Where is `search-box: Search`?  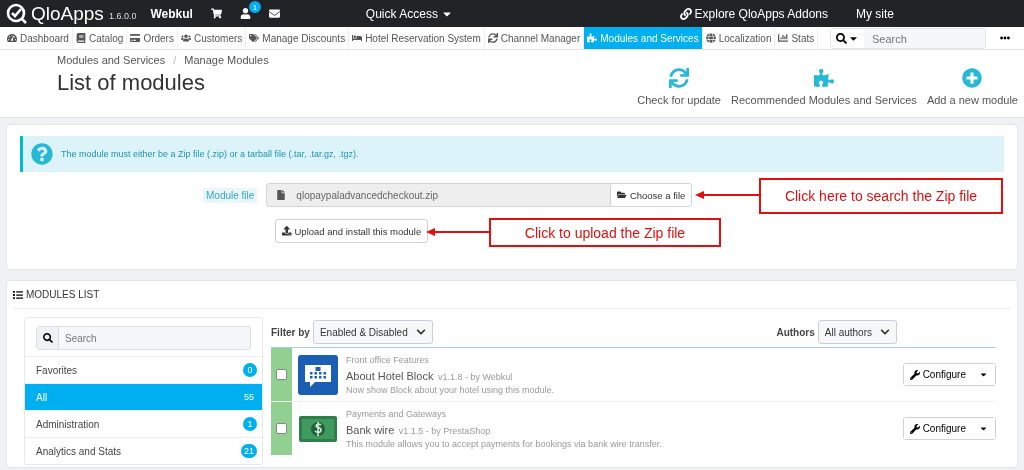
search-box: Search is located at coordinates (143, 338).